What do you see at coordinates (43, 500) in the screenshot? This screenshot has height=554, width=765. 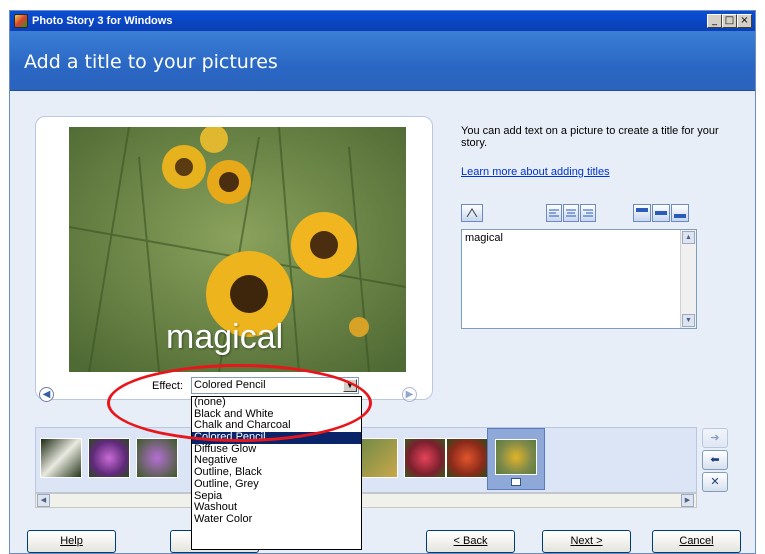 I see `scroll-left-icon: ◀` at bounding box center [43, 500].